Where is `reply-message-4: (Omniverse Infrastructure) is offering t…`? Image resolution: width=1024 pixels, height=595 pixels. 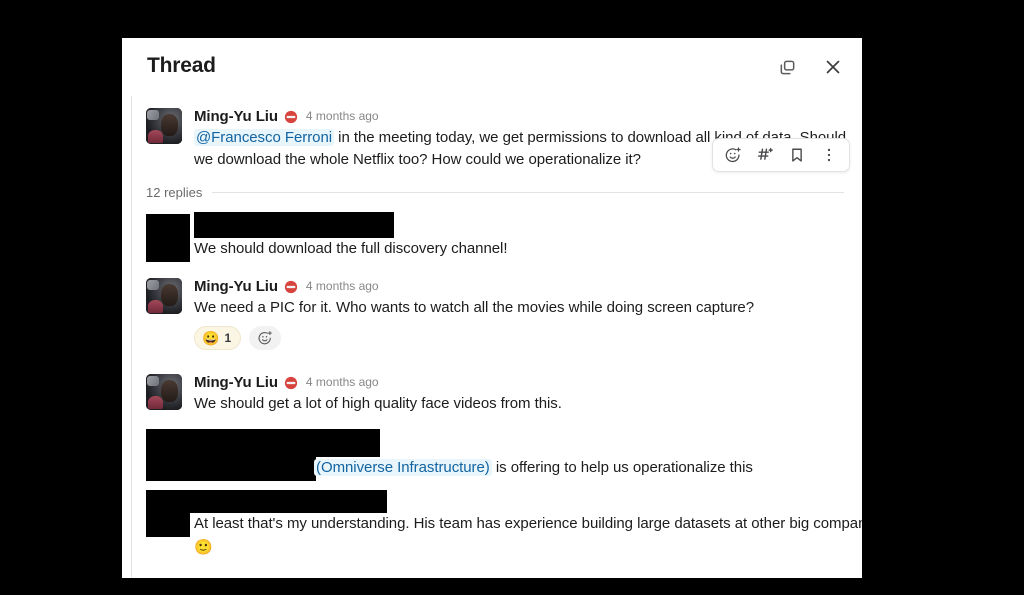 reply-message-4: (Omniverse Infrastructure) is offering t… is located at coordinates (497, 451).